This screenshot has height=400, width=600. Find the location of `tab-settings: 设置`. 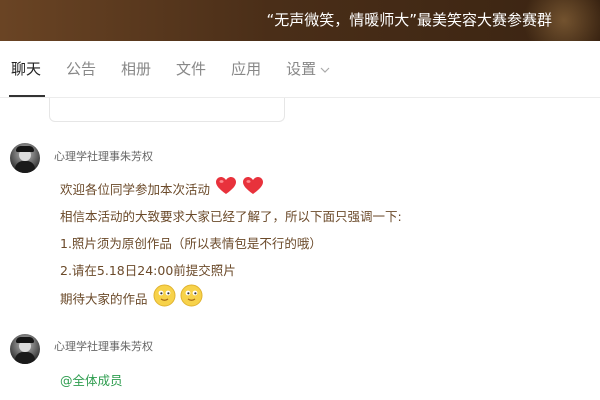

tab-settings: 设置 is located at coordinates (308, 69).